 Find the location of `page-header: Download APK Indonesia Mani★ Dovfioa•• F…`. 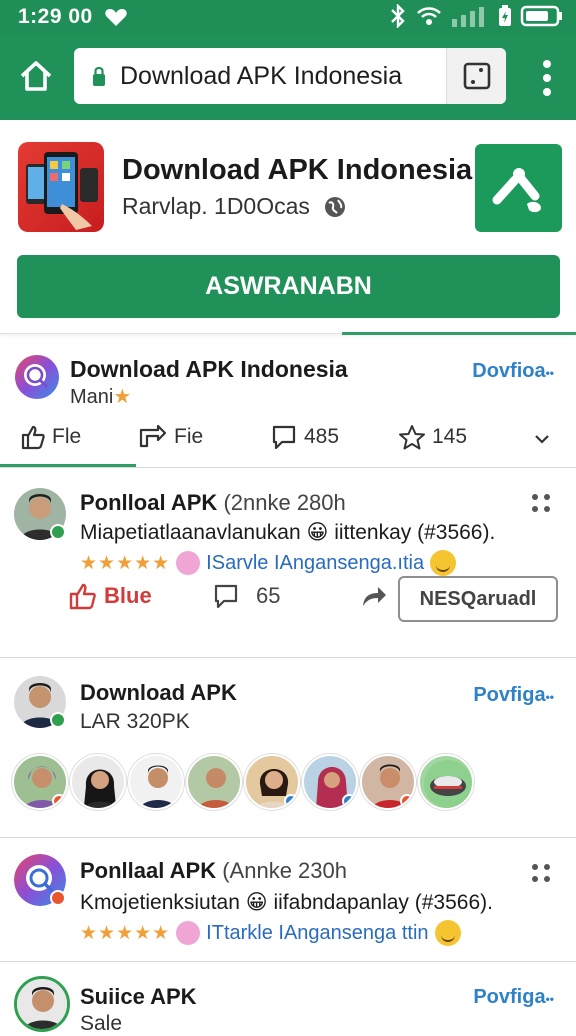

page-header: Download APK Indonesia Mani★ Dovfioa•• F… is located at coordinates (288, 407).